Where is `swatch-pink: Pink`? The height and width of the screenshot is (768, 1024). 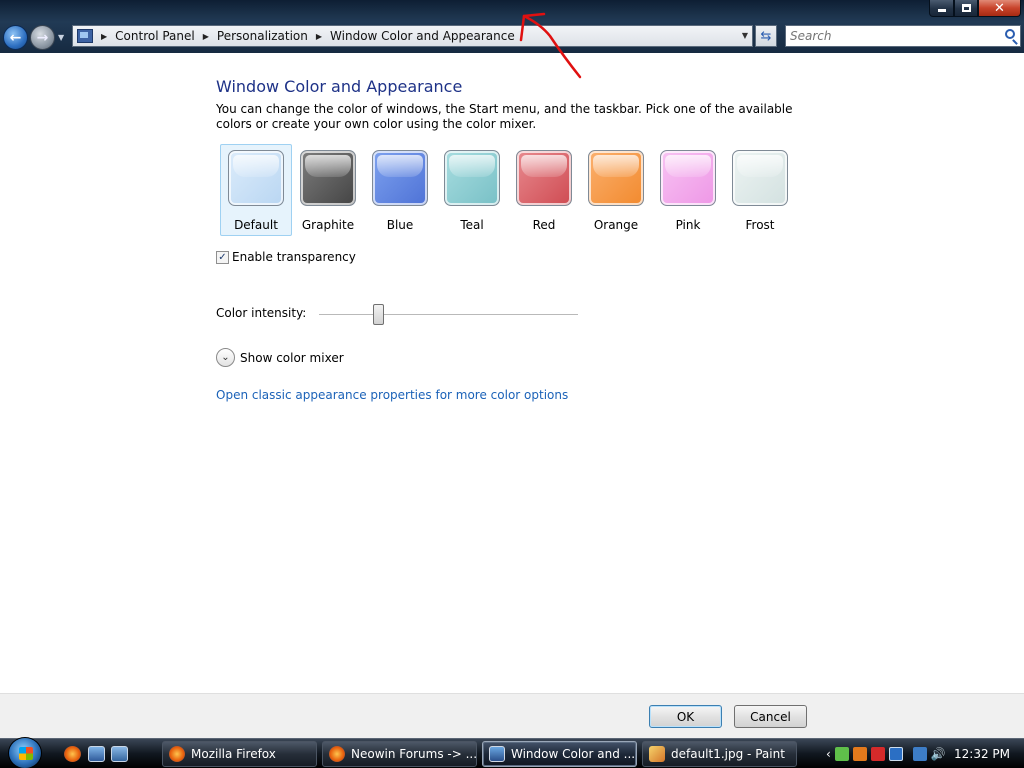 swatch-pink: Pink is located at coordinates (688, 190).